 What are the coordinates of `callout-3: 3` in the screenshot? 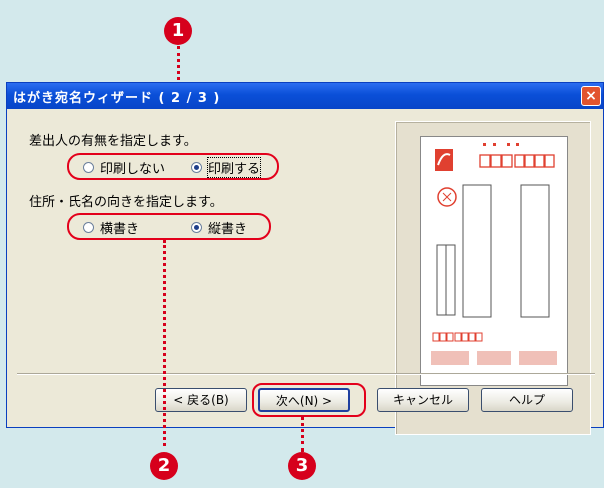 It's located at (302, 466).